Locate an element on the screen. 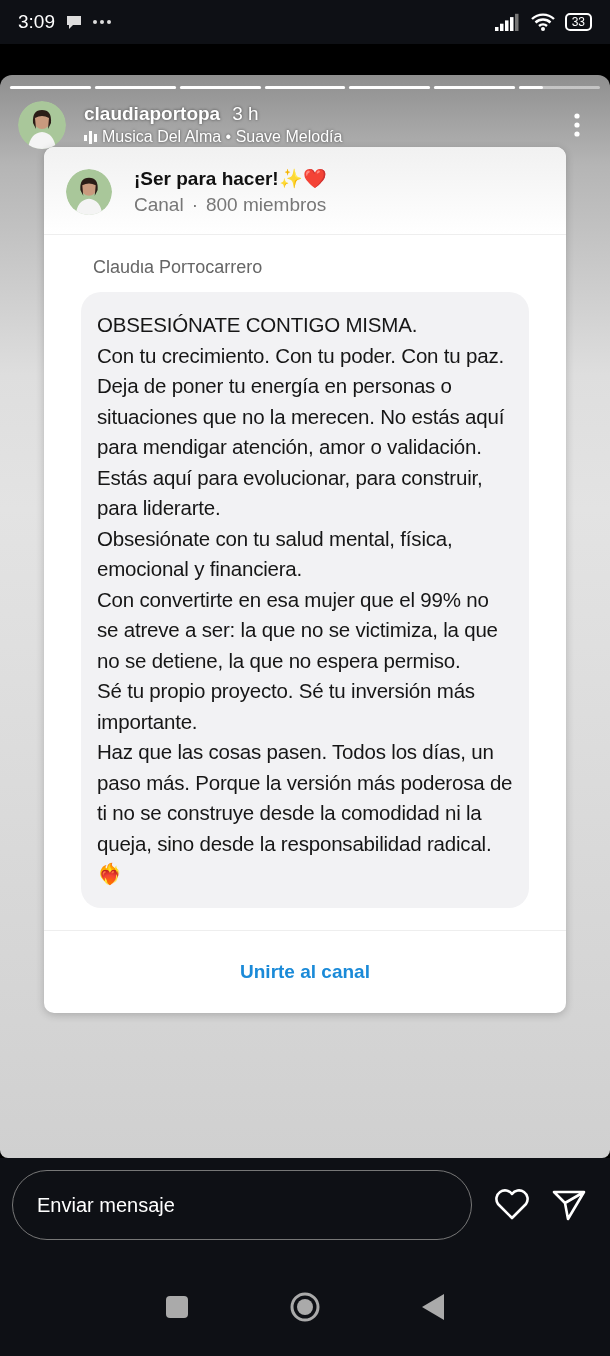 The image size is (610, 1356). avatar-icon is located at coordinates (89, 191).